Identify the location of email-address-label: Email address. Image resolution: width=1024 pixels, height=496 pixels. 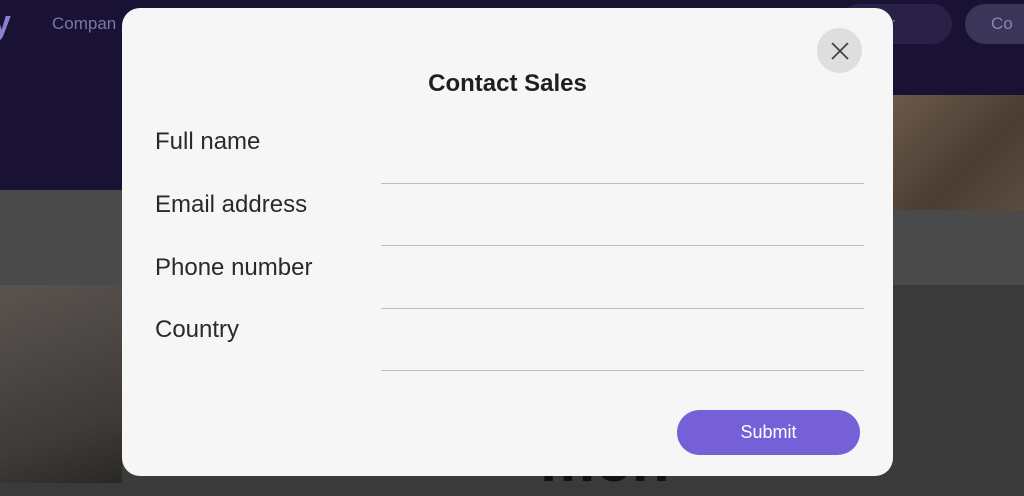
(231, 204).